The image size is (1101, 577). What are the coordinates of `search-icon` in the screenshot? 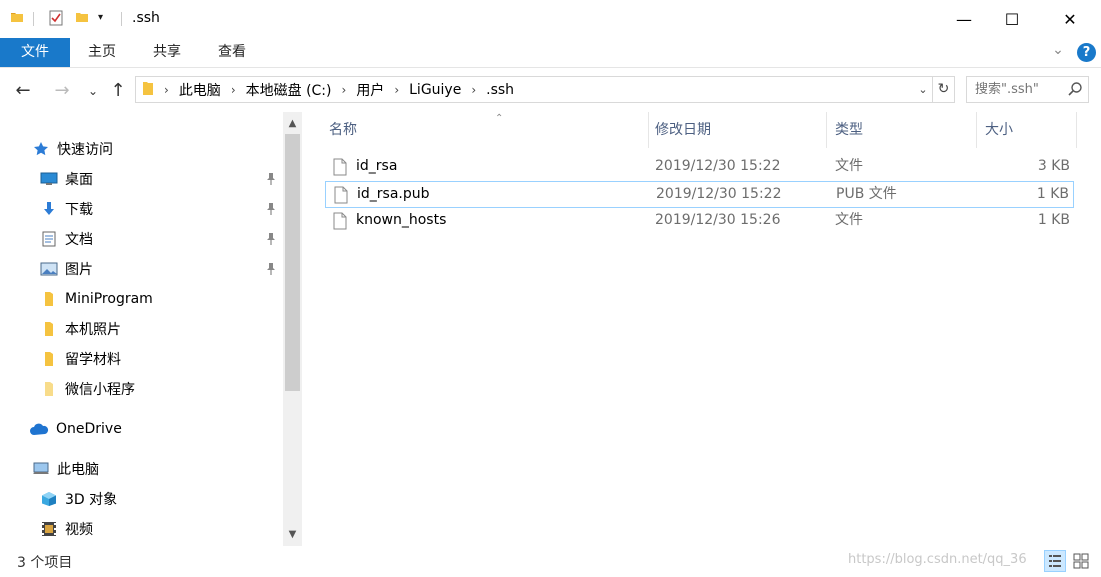 It's located at (1075, 89).